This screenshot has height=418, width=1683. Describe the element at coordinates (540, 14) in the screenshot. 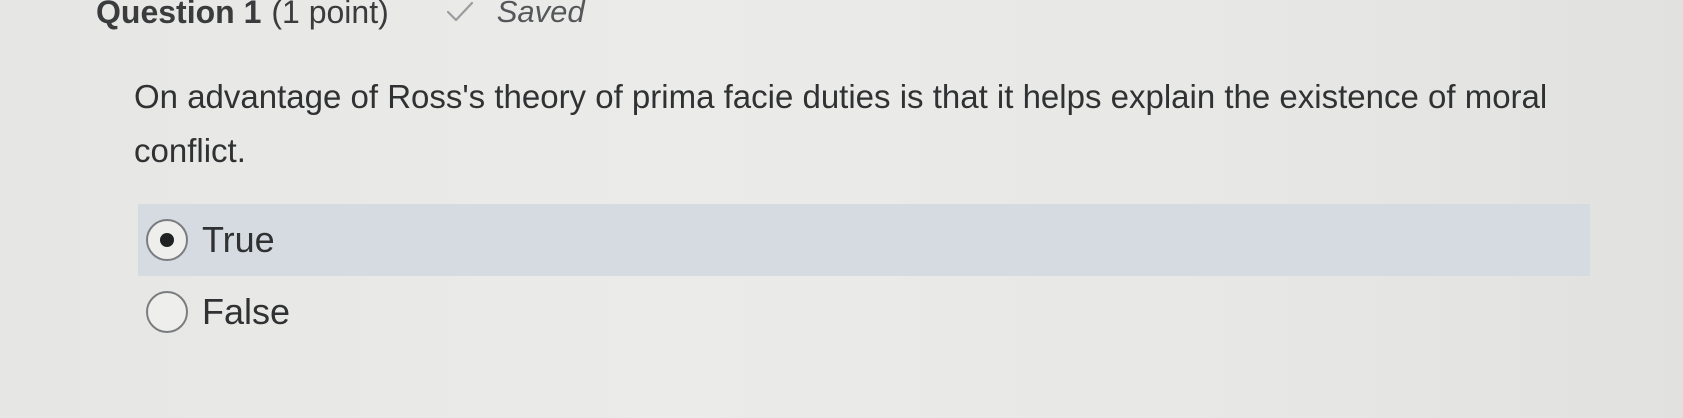

I see `saved-status-label: Saved` at that location.